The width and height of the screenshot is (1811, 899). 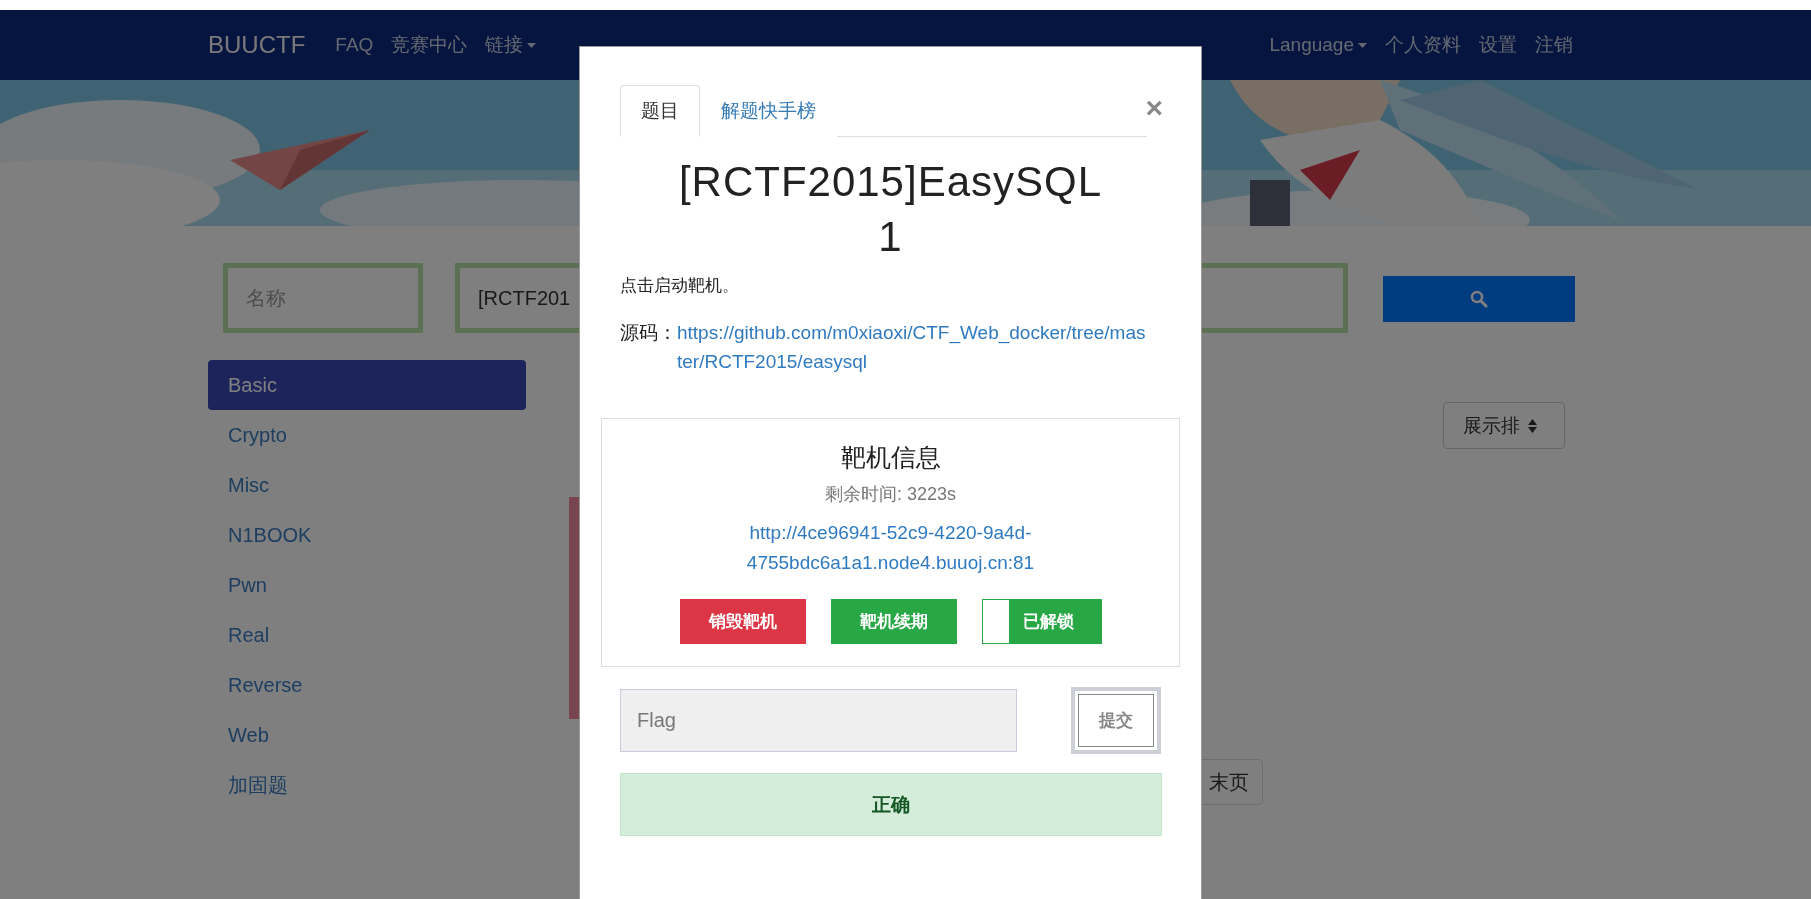 I want to click on source-label: 源码：, so click(x=648, y=333).